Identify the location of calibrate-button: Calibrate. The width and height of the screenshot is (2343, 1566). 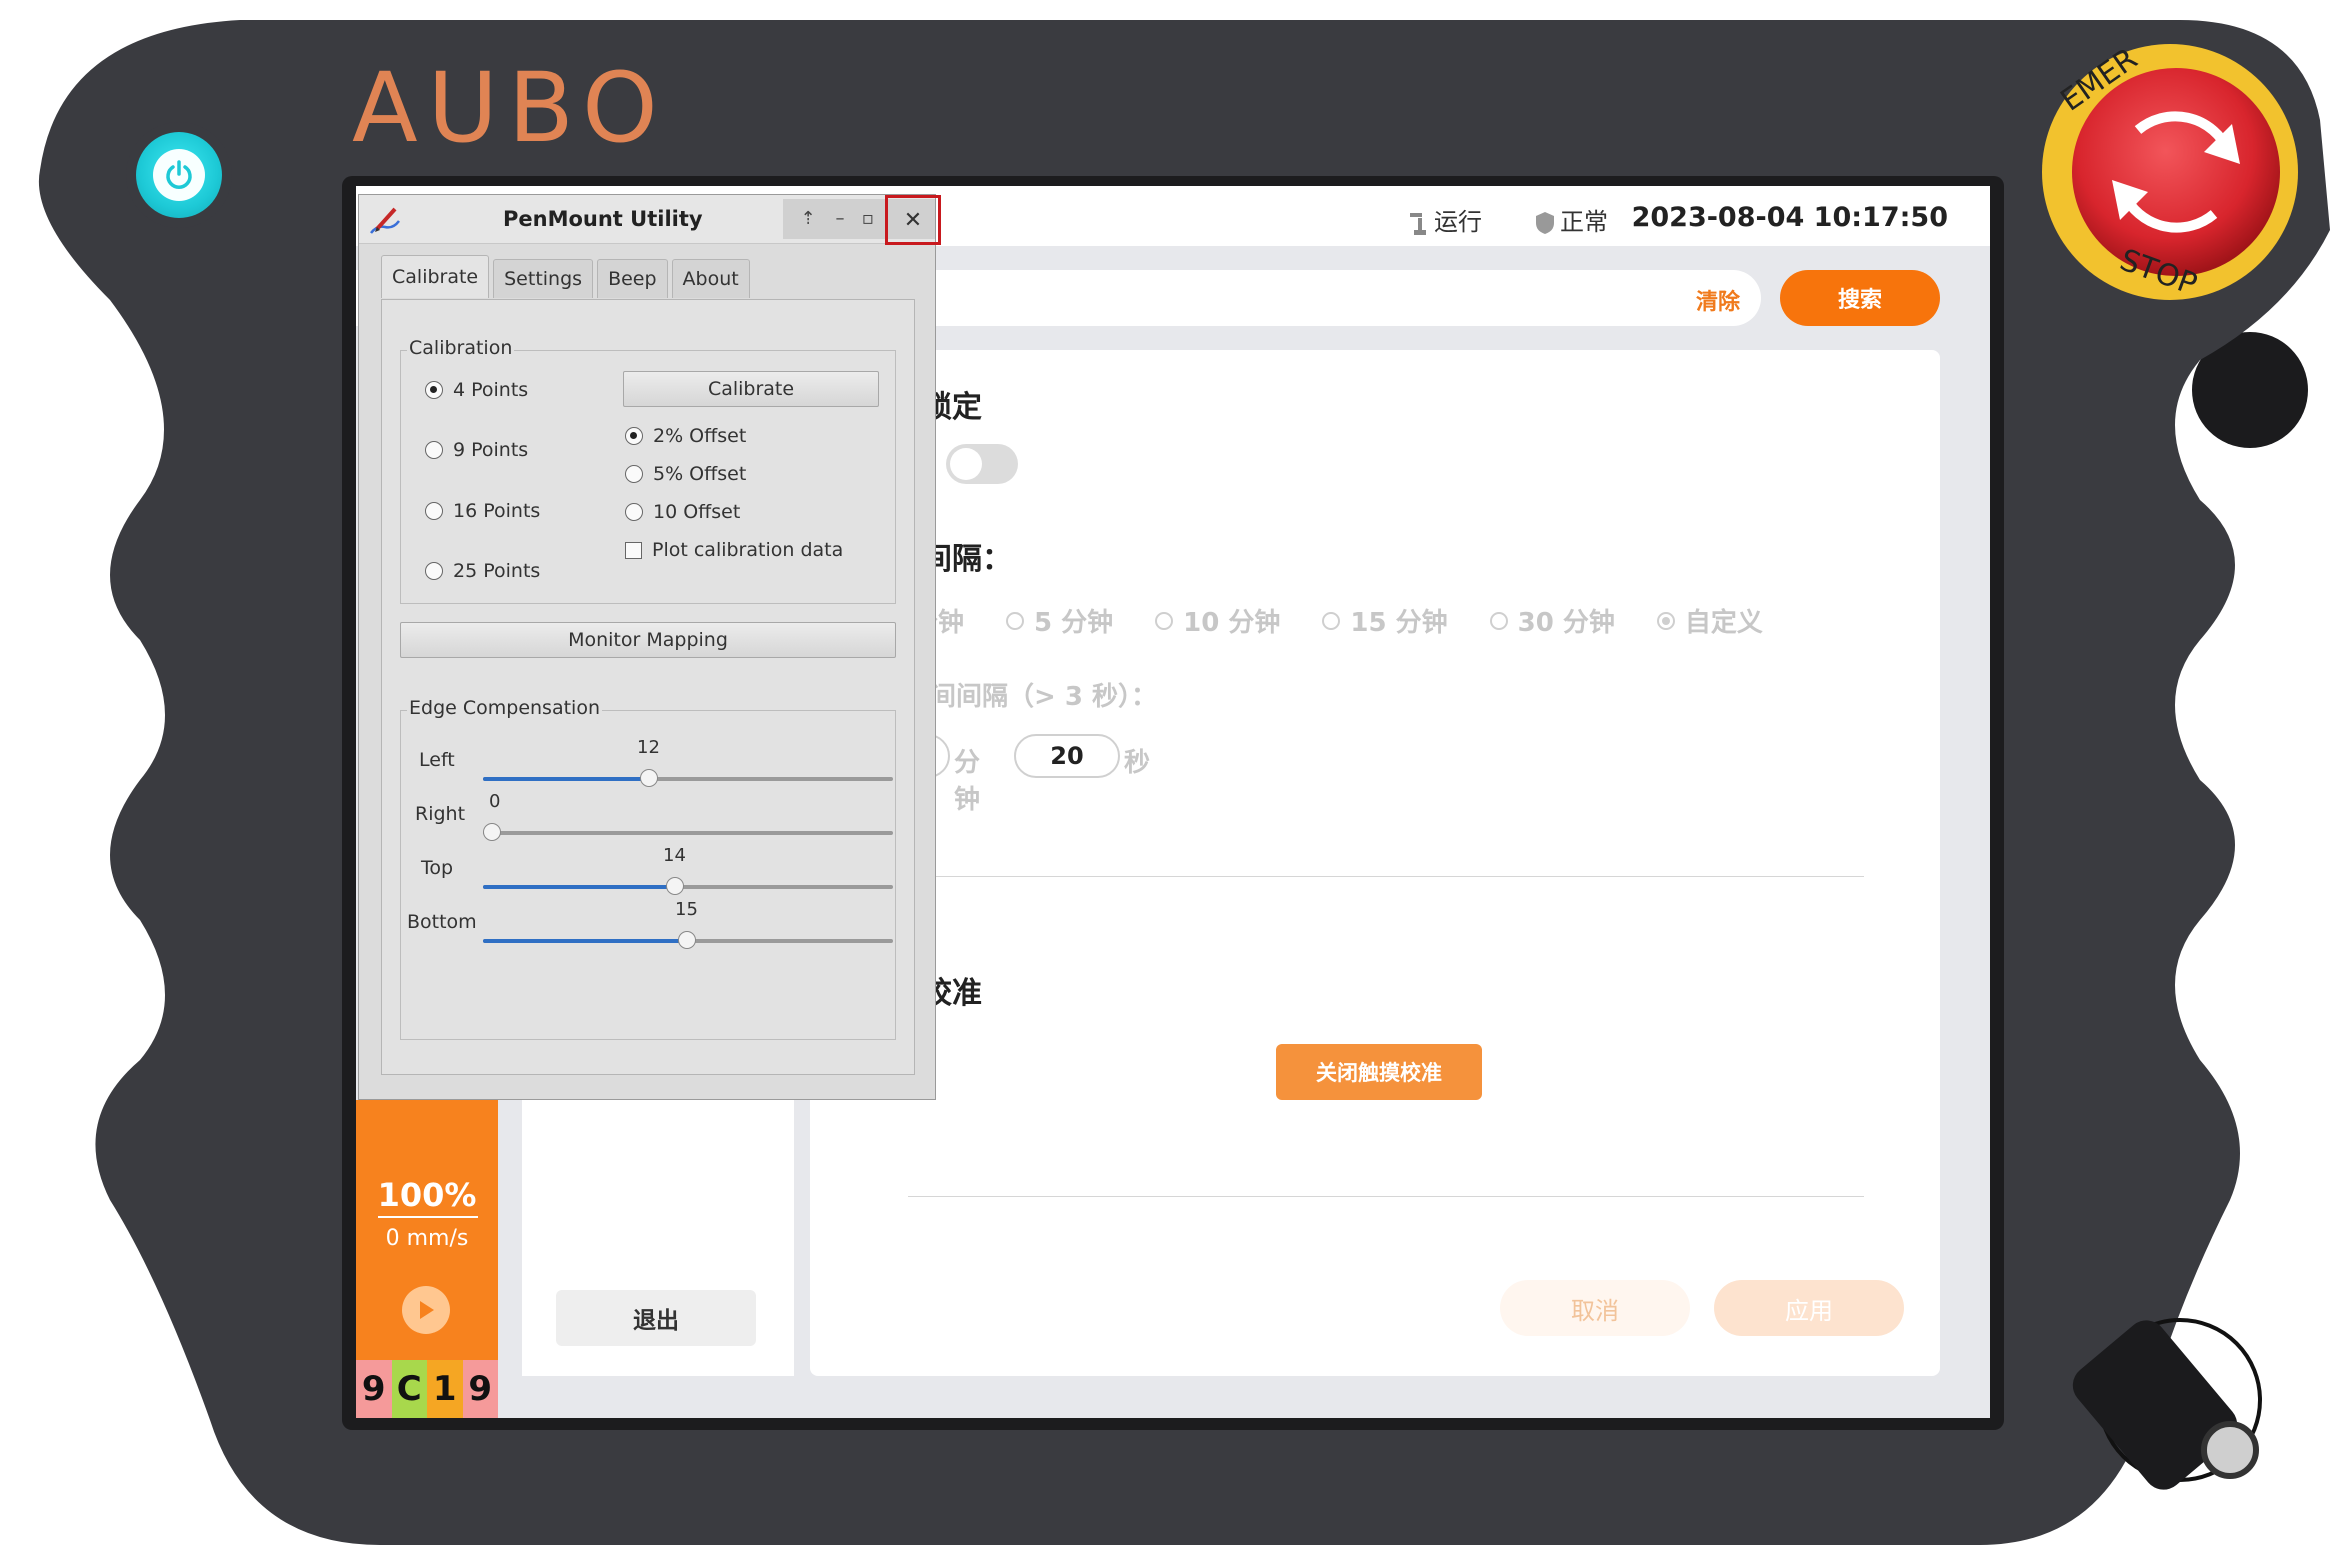
(751, 389).